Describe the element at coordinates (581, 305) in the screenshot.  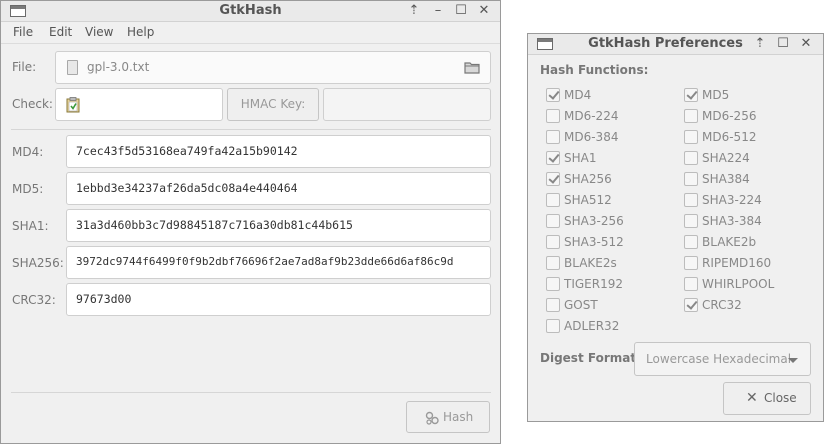
I see `checkbox-label-gost: GOST` at that location.